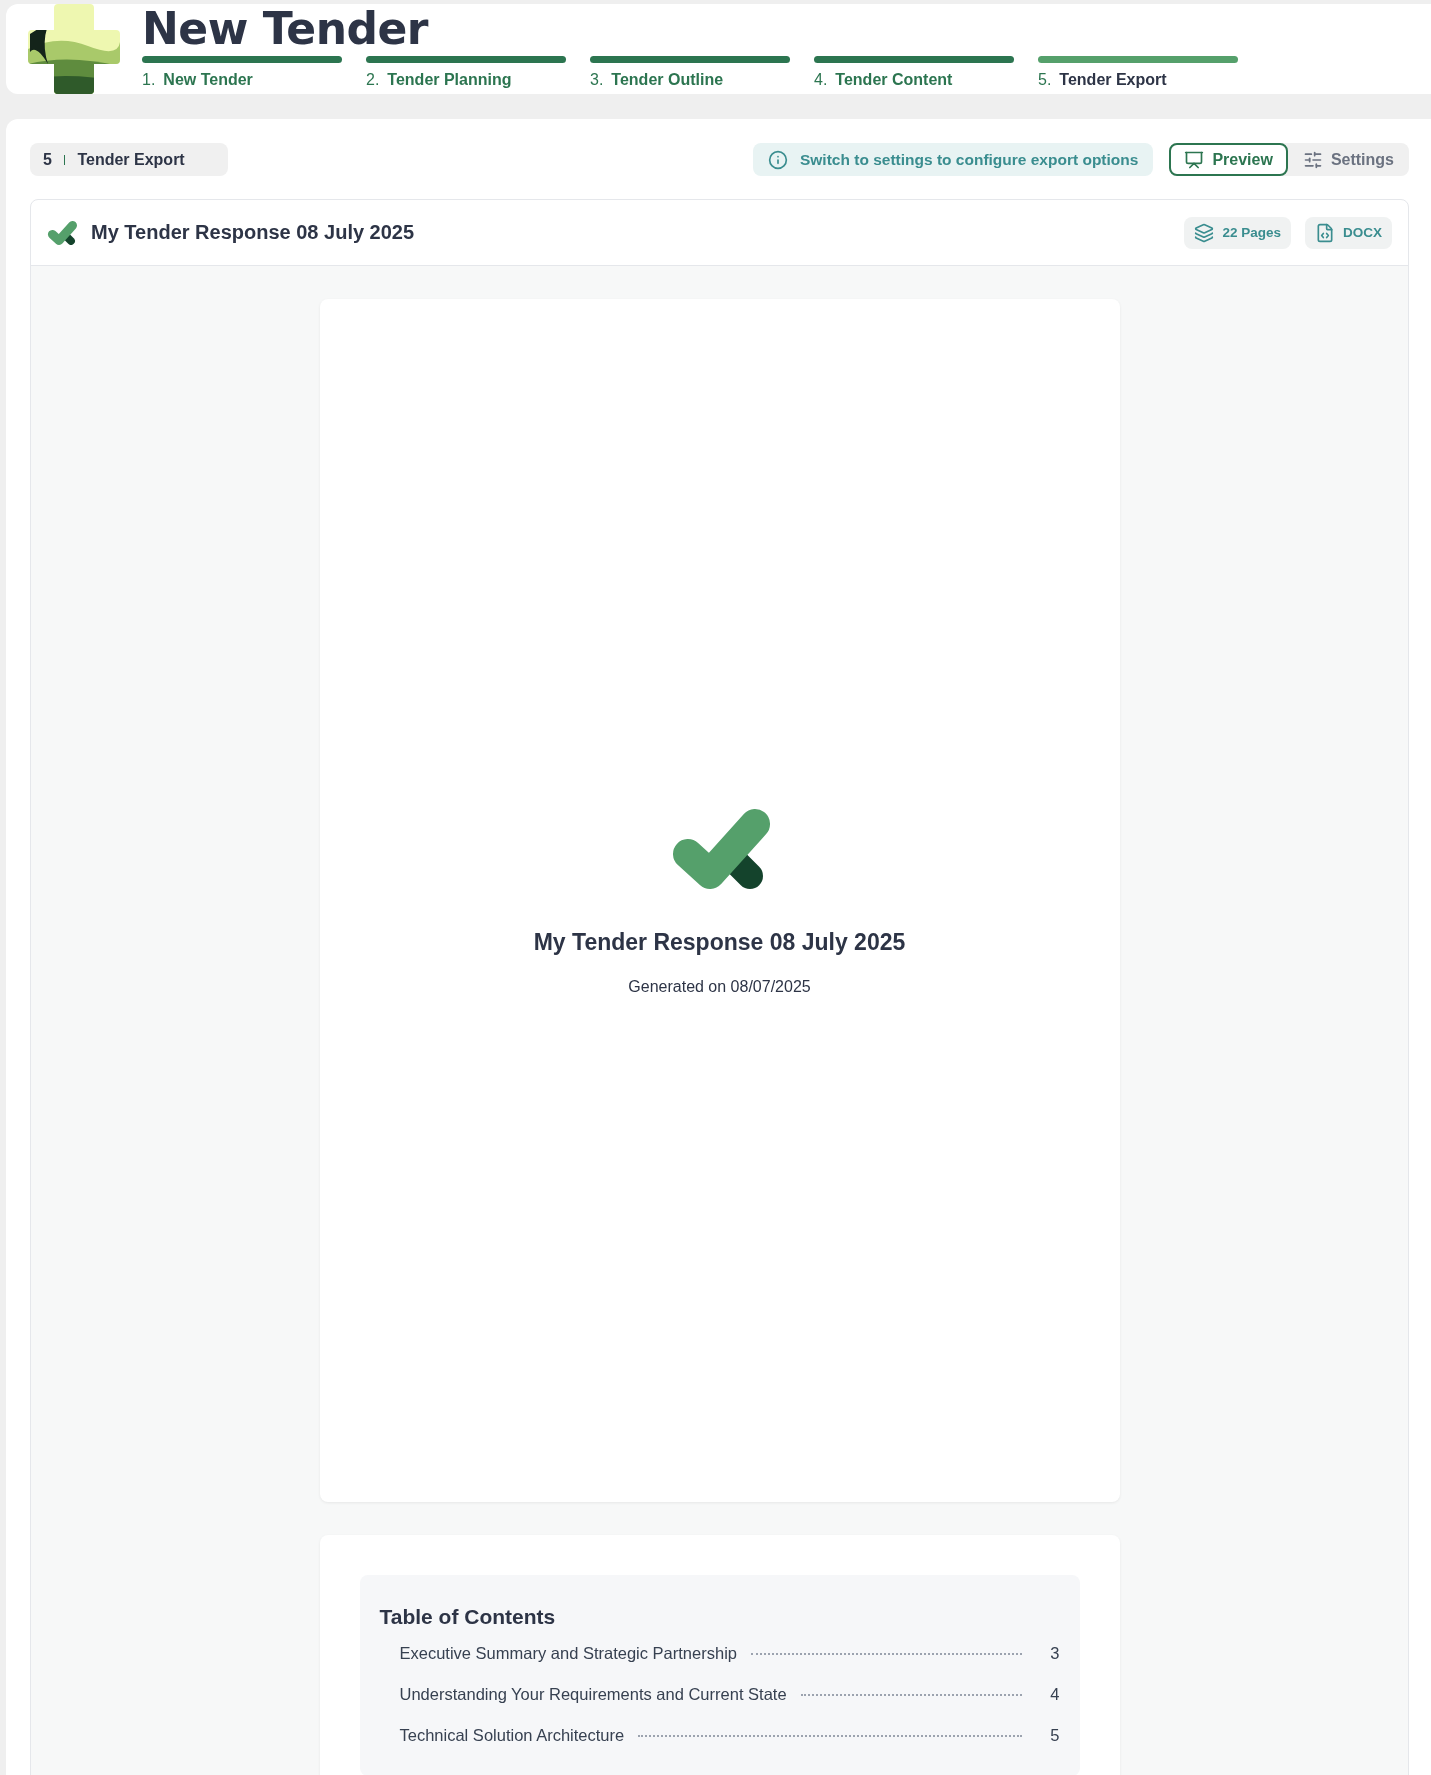 The height and width of the screenshot is (1775, 1431). I want to click on toc-entry-title: Technical Solution Architecture, so click(512, 1735).